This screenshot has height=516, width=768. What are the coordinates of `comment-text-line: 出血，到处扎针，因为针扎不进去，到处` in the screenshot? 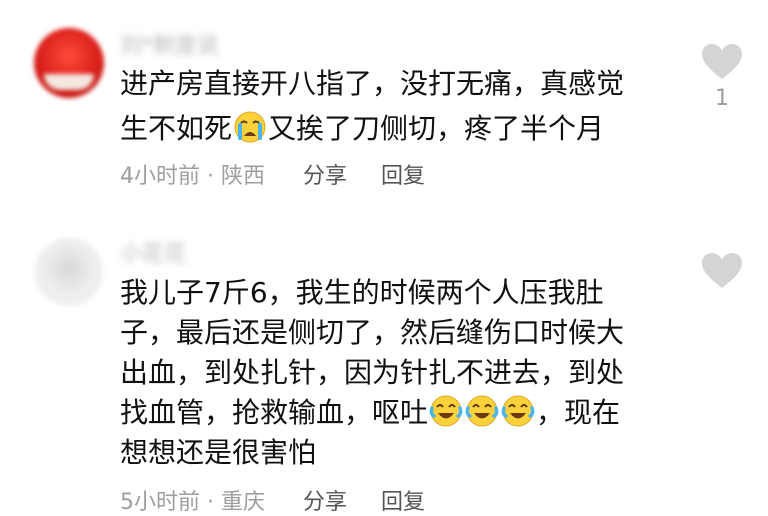 It's located at (372, 372).